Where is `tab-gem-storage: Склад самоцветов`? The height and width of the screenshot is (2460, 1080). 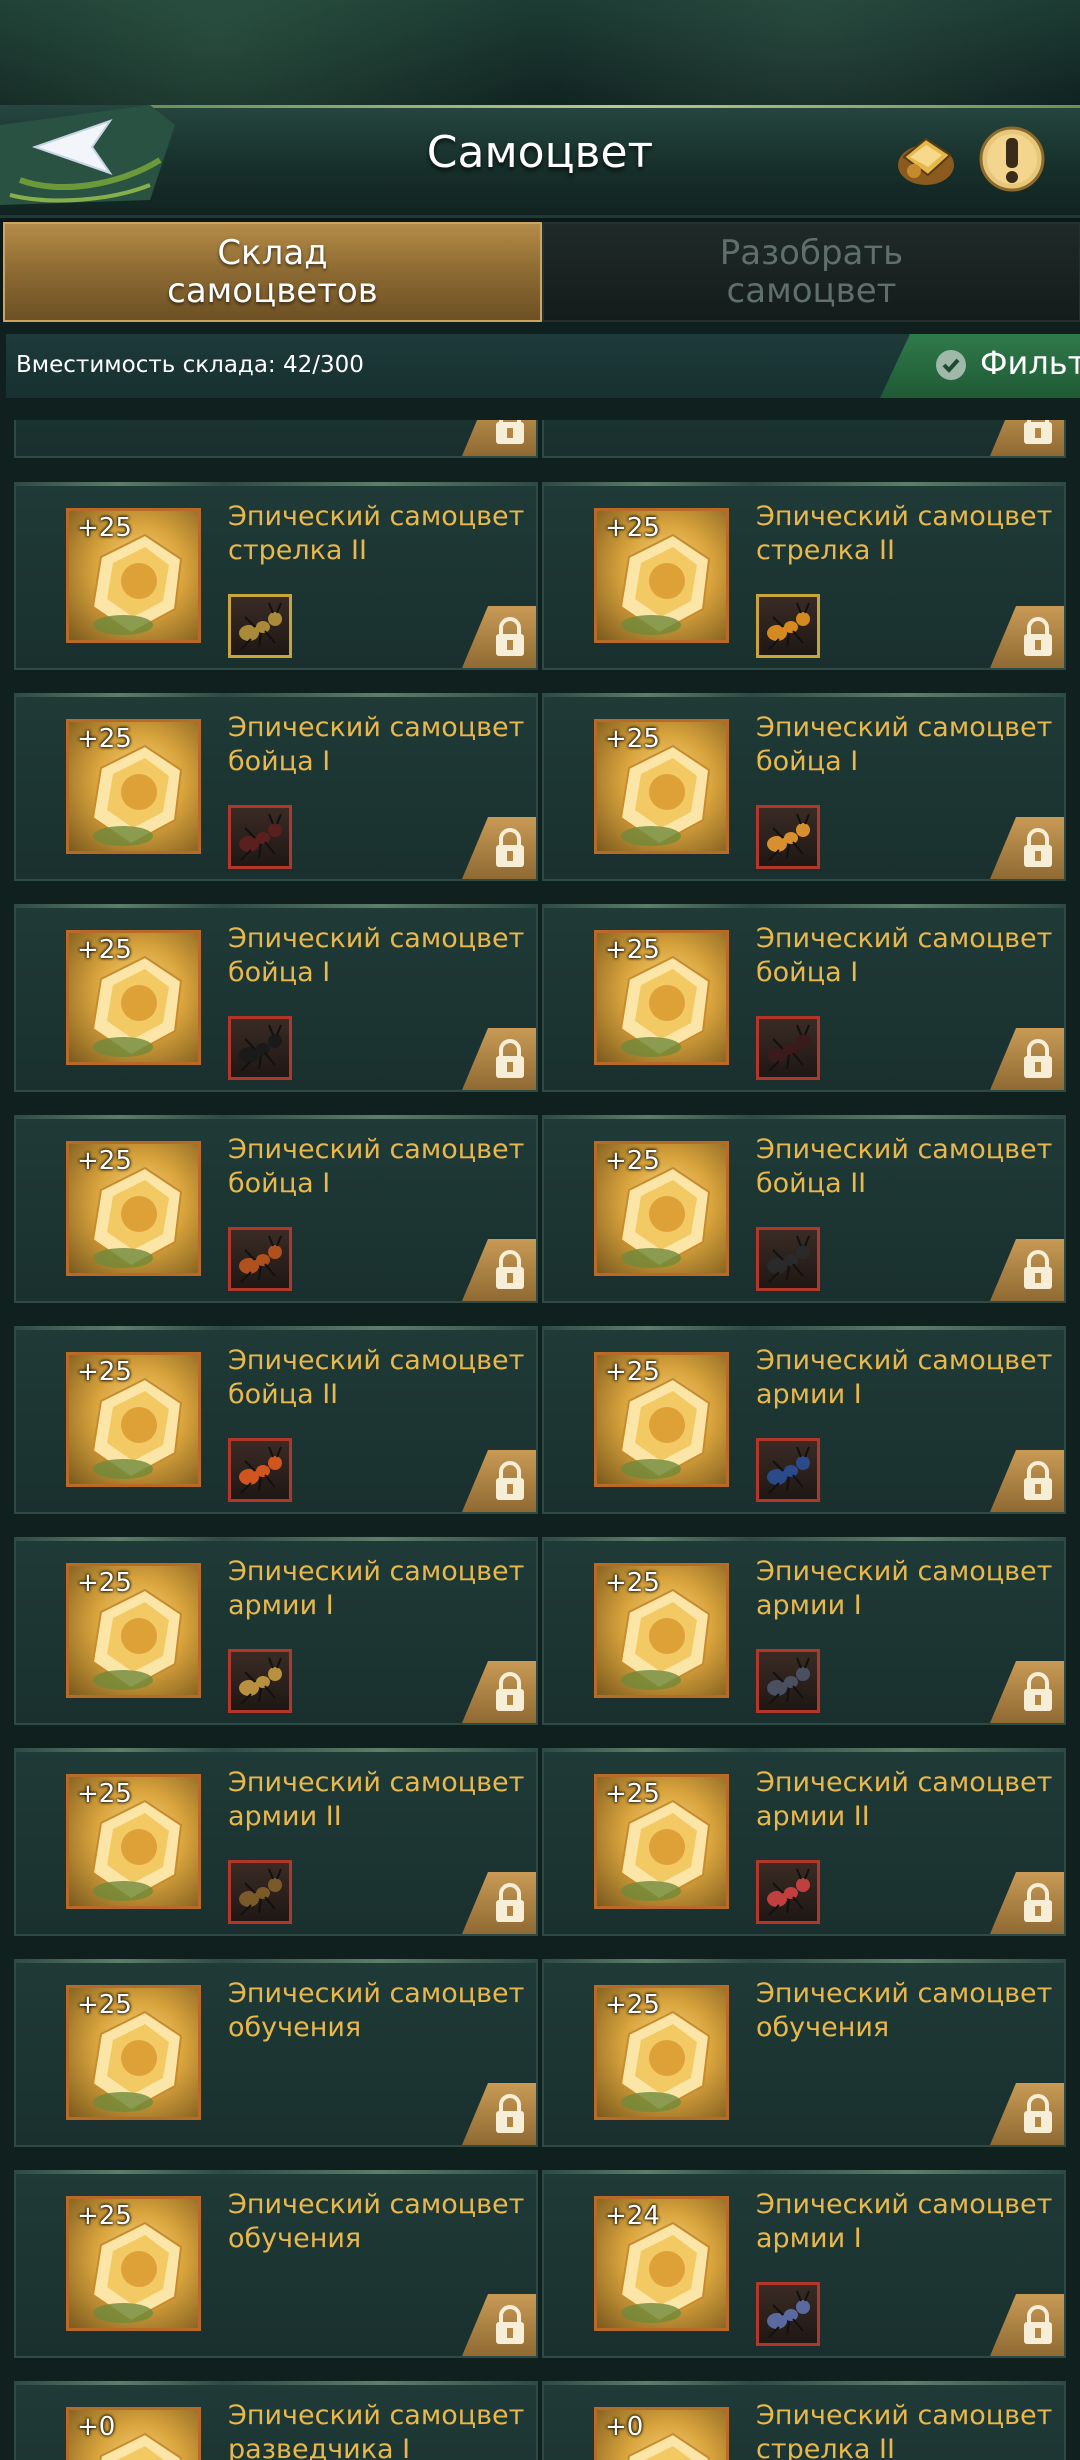 tab-gem-storage: Склад самоцветов is located at coordinates (272, 272).